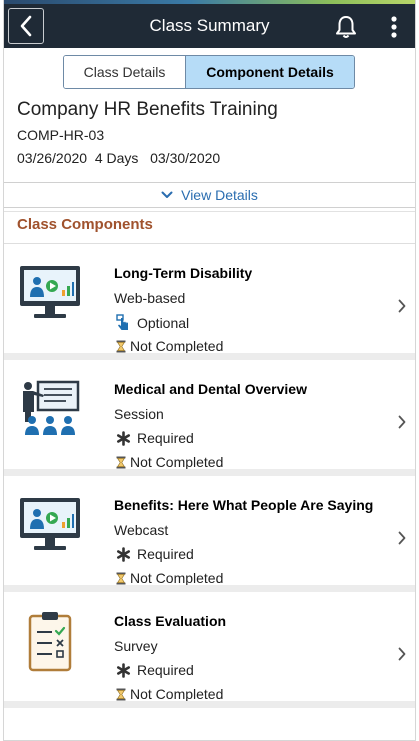 The width and height of the screenshot is (419, 741). What do you see at coordinates (147, 109) in the screenshot?
I see `class-title: Company HR Benefits Training` at bounding box center [147, 109].